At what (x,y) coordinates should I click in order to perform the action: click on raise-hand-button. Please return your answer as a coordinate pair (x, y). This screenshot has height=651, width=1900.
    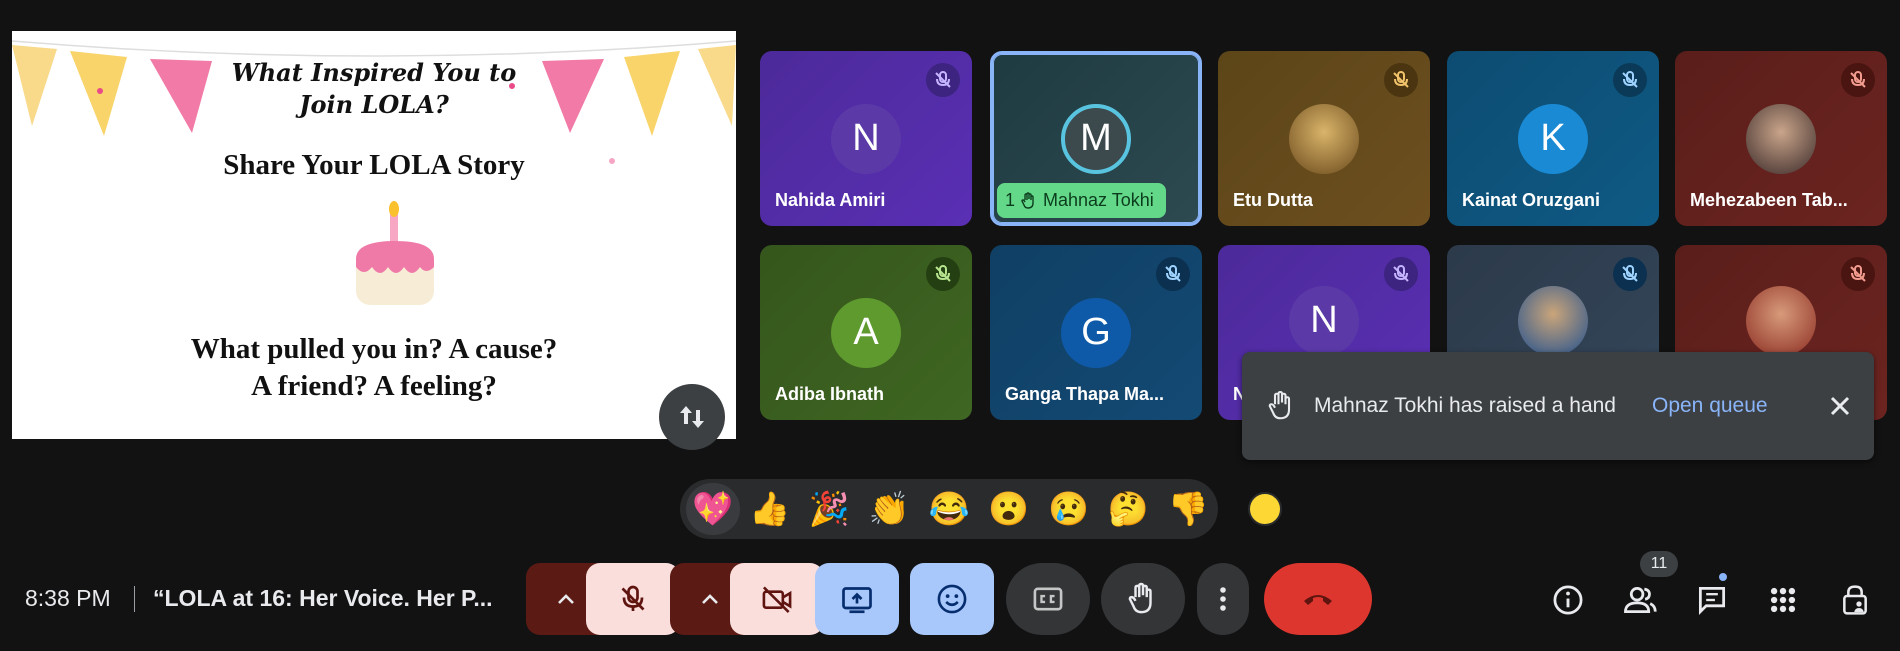
    Looking at the image, I should click on (1143, 599).